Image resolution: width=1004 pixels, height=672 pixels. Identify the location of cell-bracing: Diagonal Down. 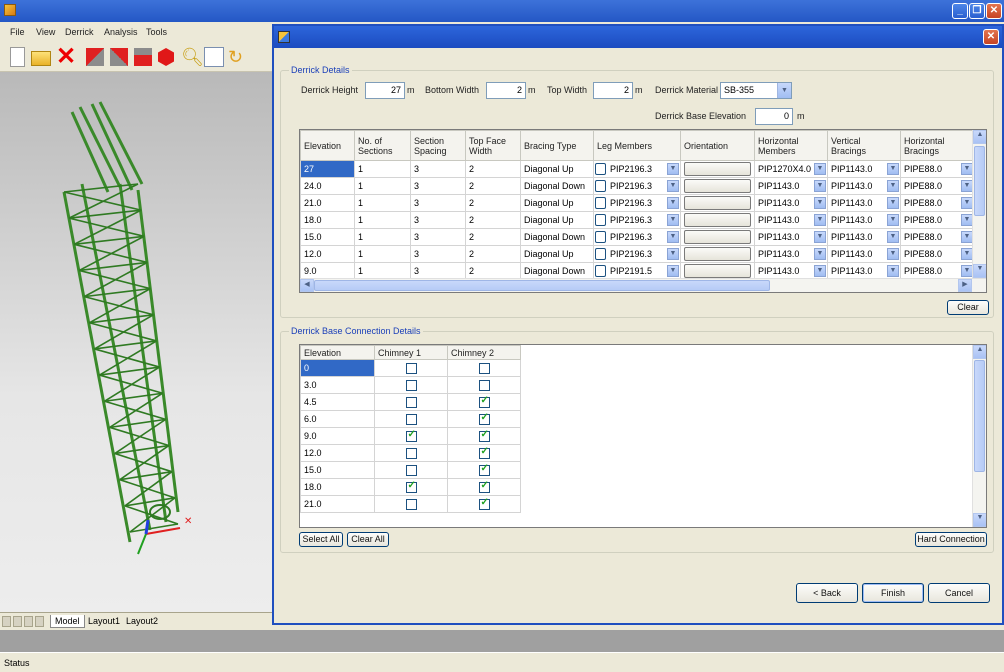
(557, 271).